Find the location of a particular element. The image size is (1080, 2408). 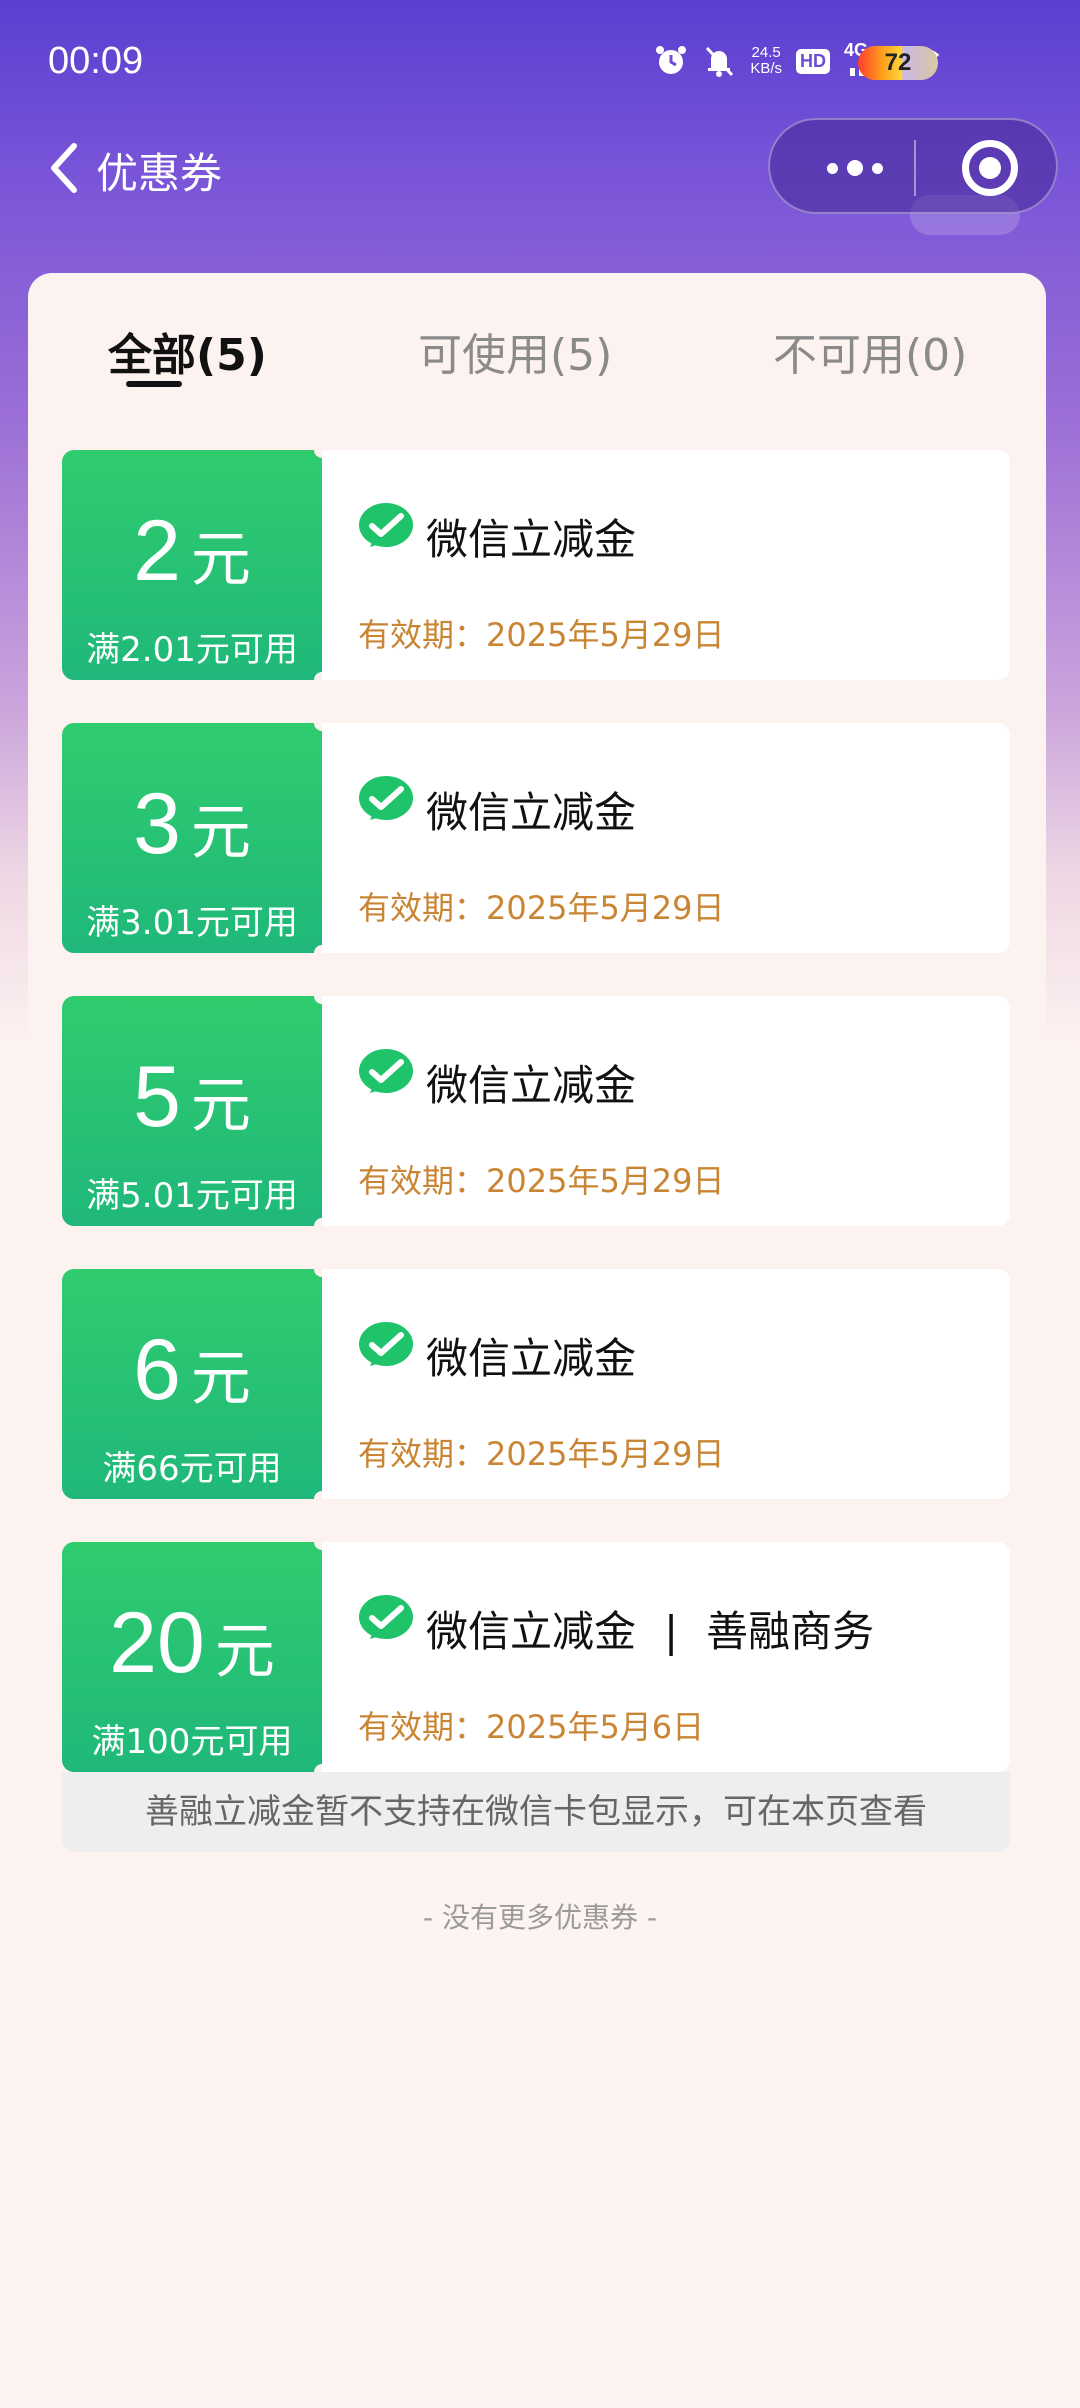

status-bar: 00:09 24.5 KB/s HD 4G 72 is located at coordinates (540, 60).